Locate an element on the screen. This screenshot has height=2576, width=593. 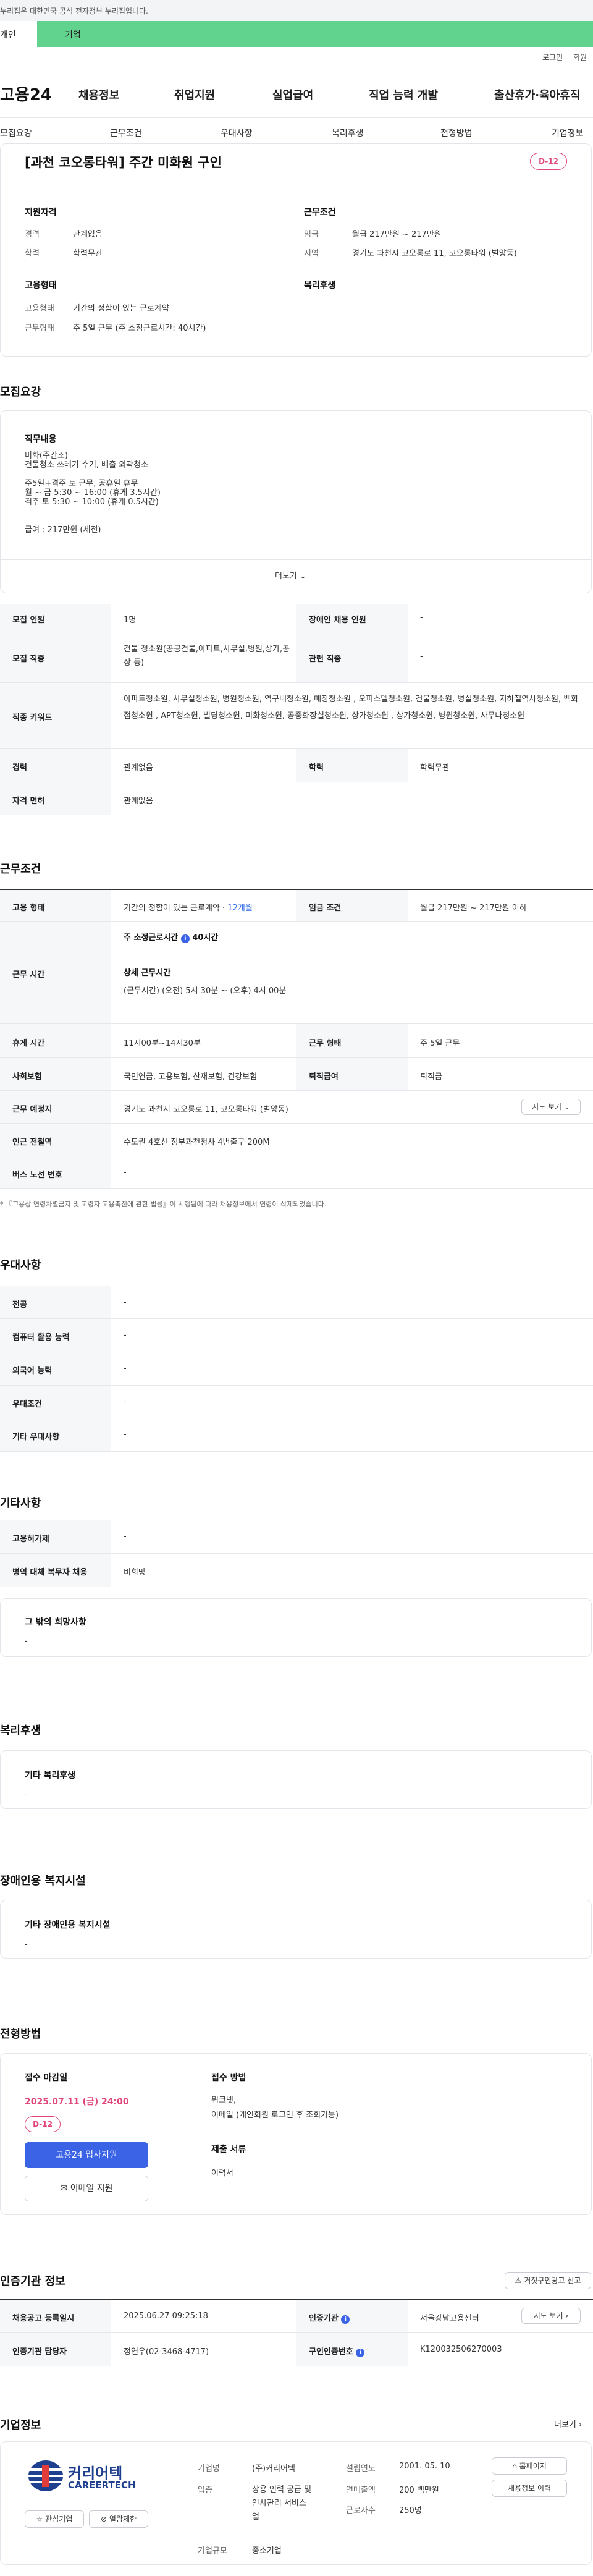
disabled-count-td: - is located at coordinates (421, 617).